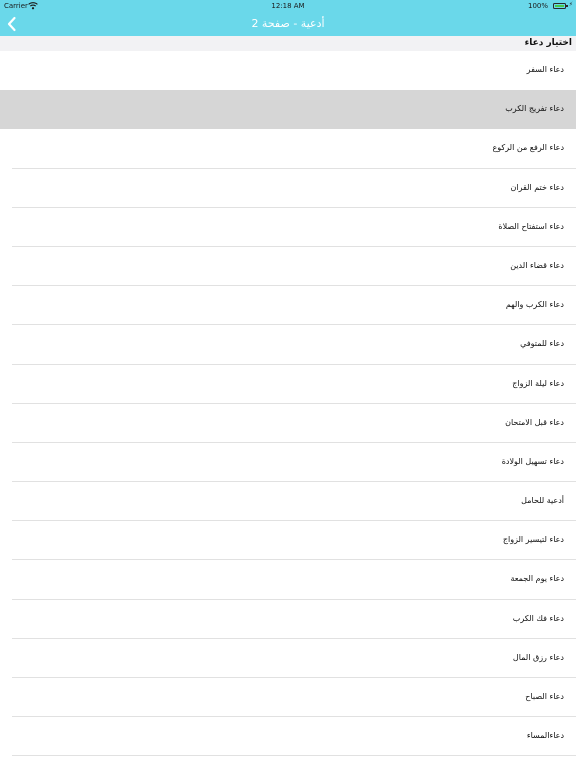 This screenshot has height=768, width=576. Describe the element at coordinates (545, 736) in the screenshot. I see `list-item-label: دعاءالمساء` at that location.